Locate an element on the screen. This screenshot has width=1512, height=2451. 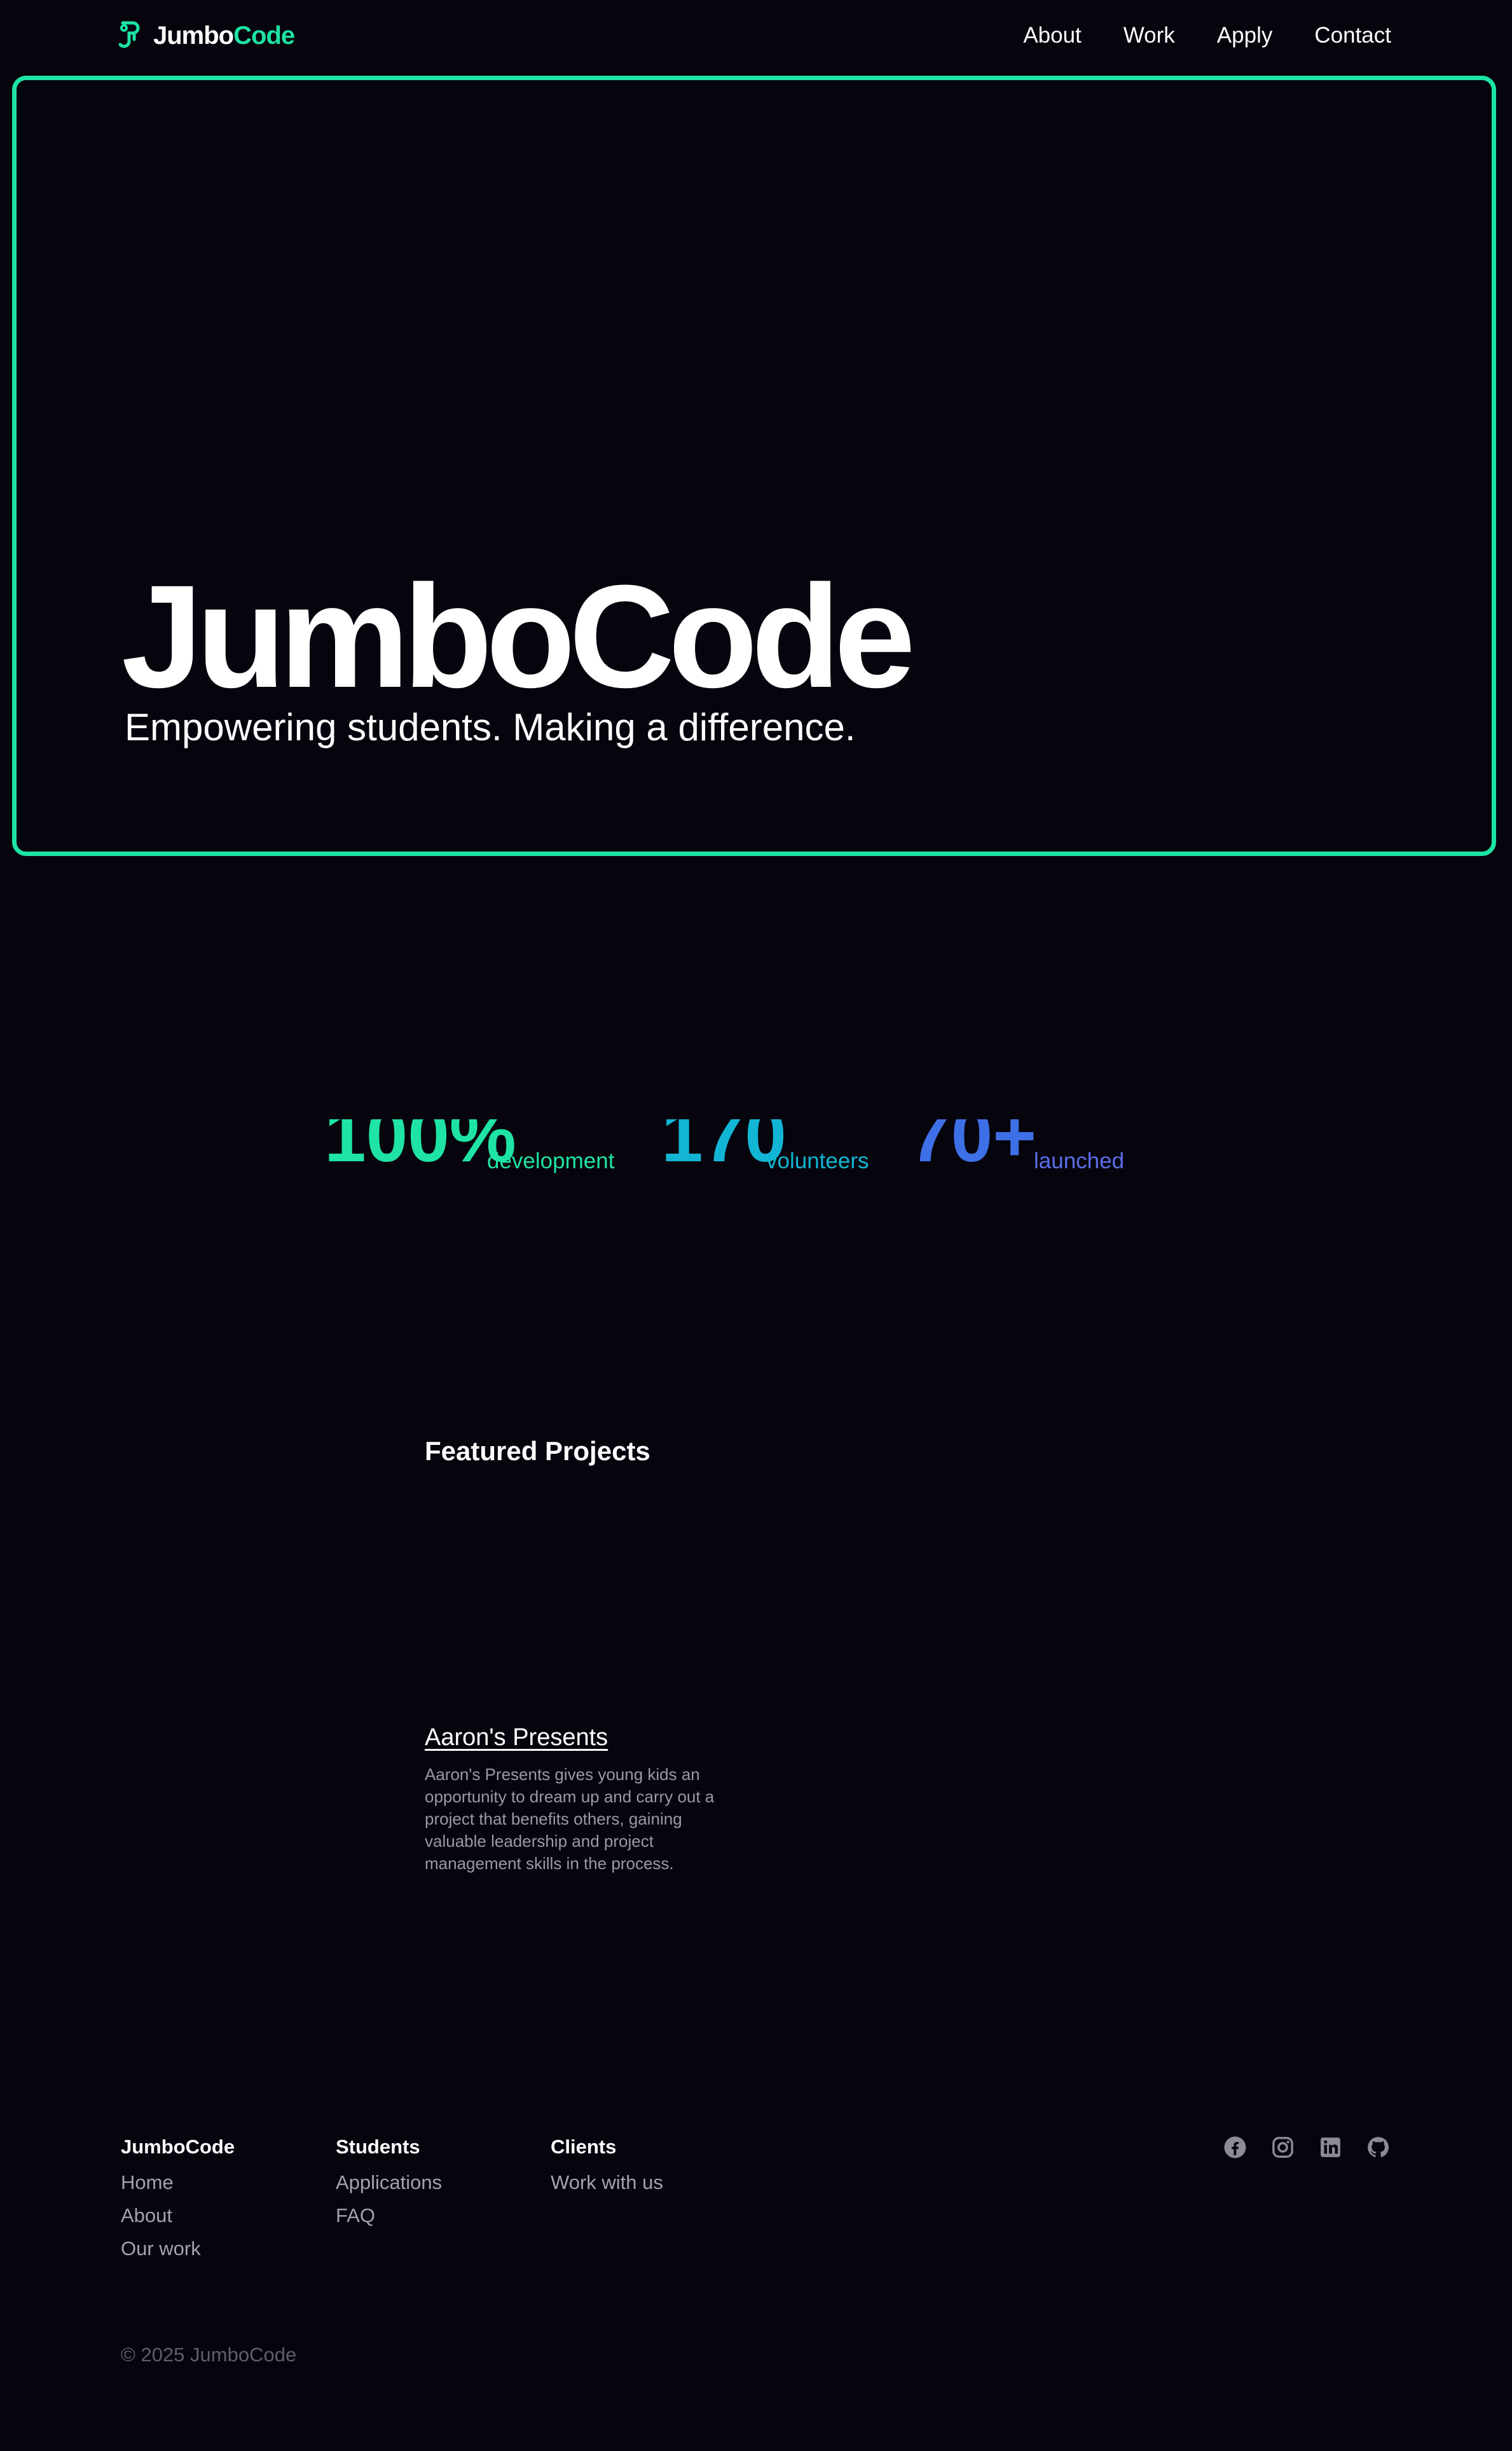
footer-column-students: Students Applications FAQ is located at coordinates (389, 2184).